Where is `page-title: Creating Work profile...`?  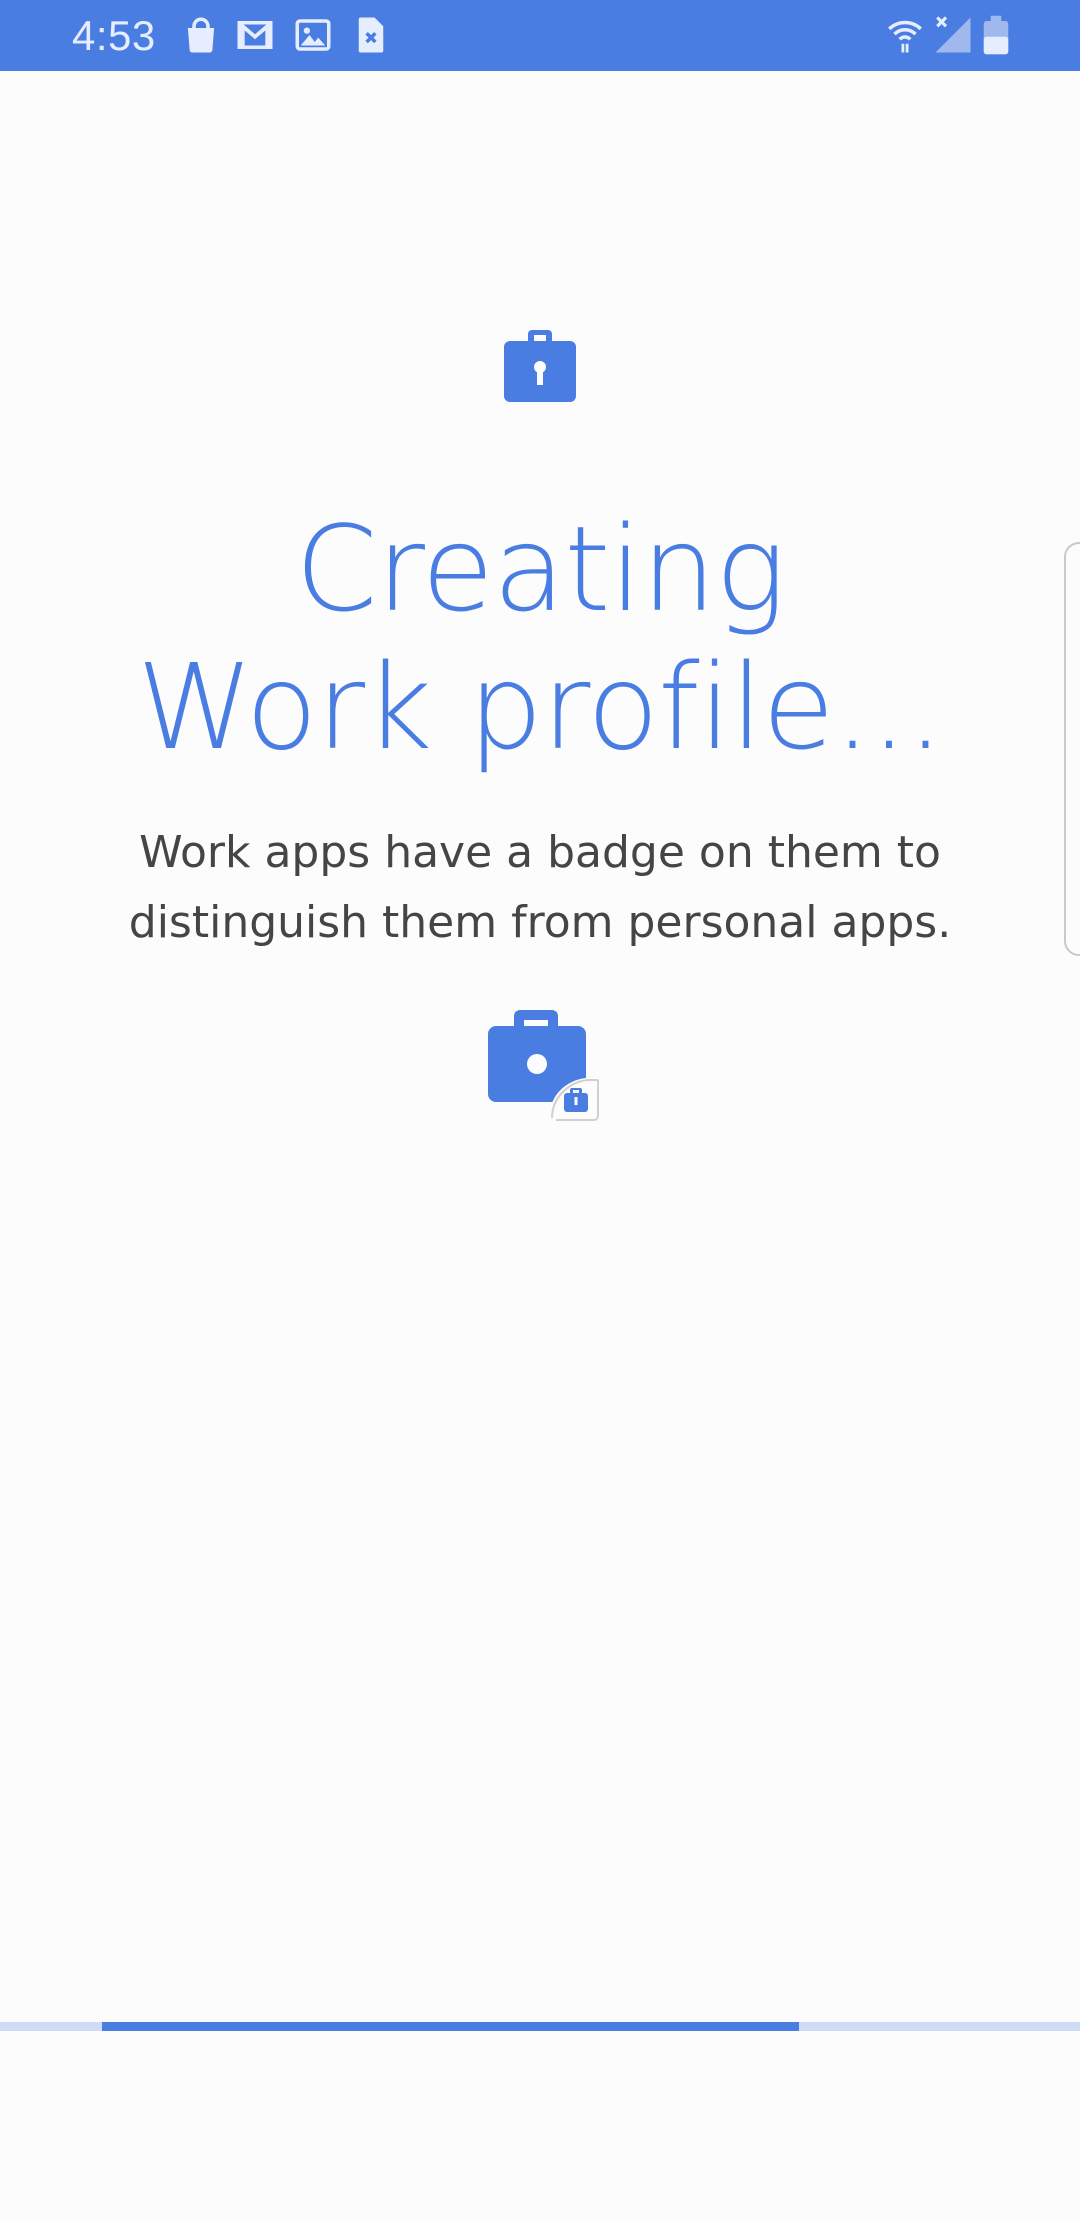 page-title: Creating Work profile... is located at coordinates (540, 638).